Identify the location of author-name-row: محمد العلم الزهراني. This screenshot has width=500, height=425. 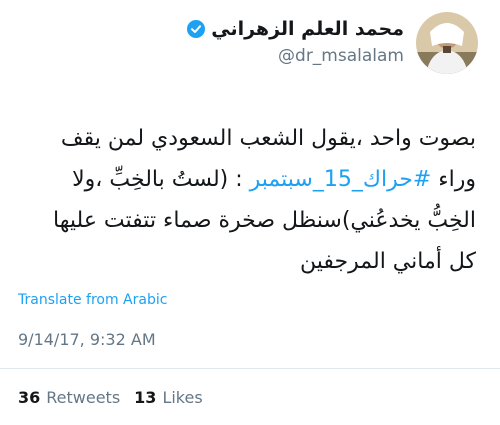
(295, 29).